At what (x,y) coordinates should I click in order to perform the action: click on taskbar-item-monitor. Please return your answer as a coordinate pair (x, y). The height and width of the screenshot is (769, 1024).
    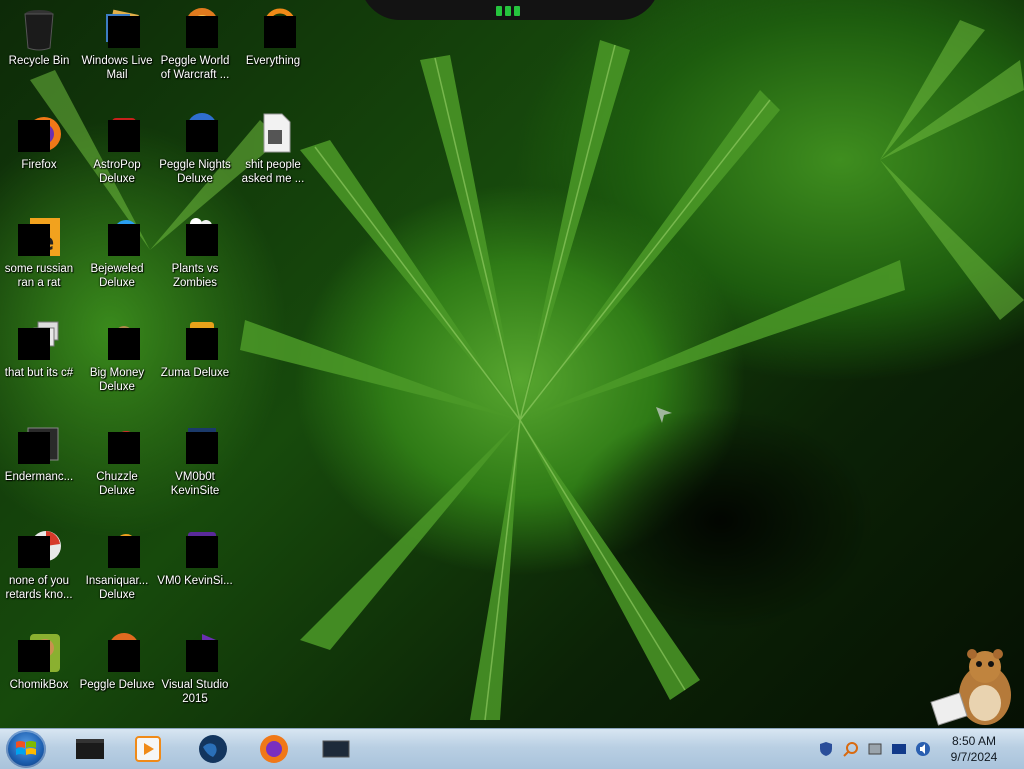
    Looking at the image, I should click on (336, 749).